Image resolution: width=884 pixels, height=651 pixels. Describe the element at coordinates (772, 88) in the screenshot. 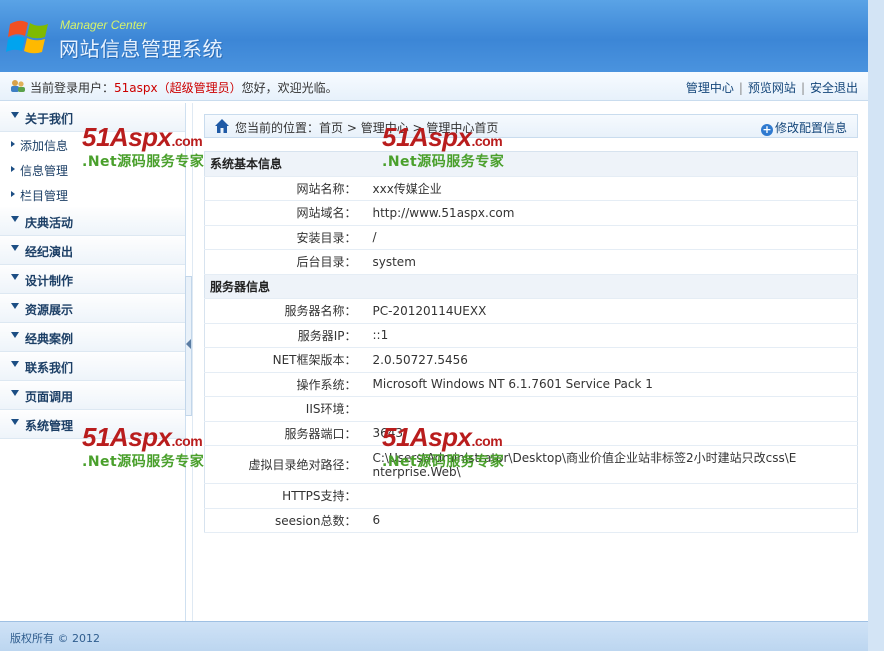

I see `nav-preview-site: 预览网站` at that location.